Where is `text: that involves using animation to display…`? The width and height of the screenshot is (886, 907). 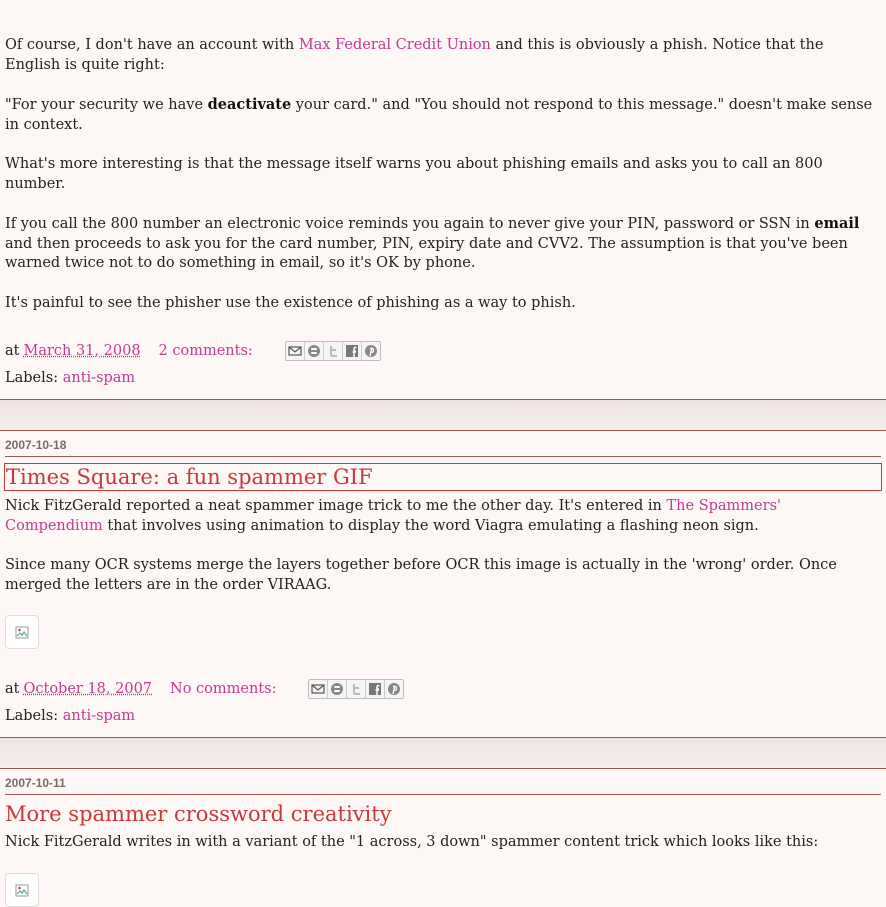 text: that involves using animation to display… is located at coordinates (431, 526).